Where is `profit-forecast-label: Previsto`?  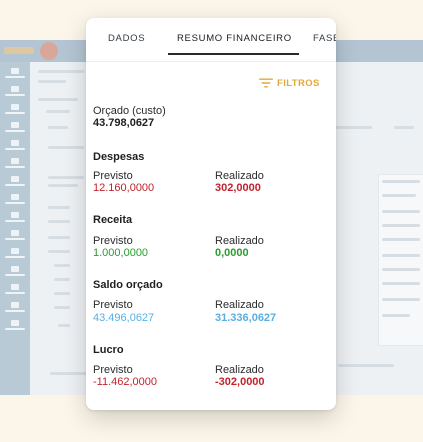
profit-forecast-label: Previsto is located at coordinates (113, 370).